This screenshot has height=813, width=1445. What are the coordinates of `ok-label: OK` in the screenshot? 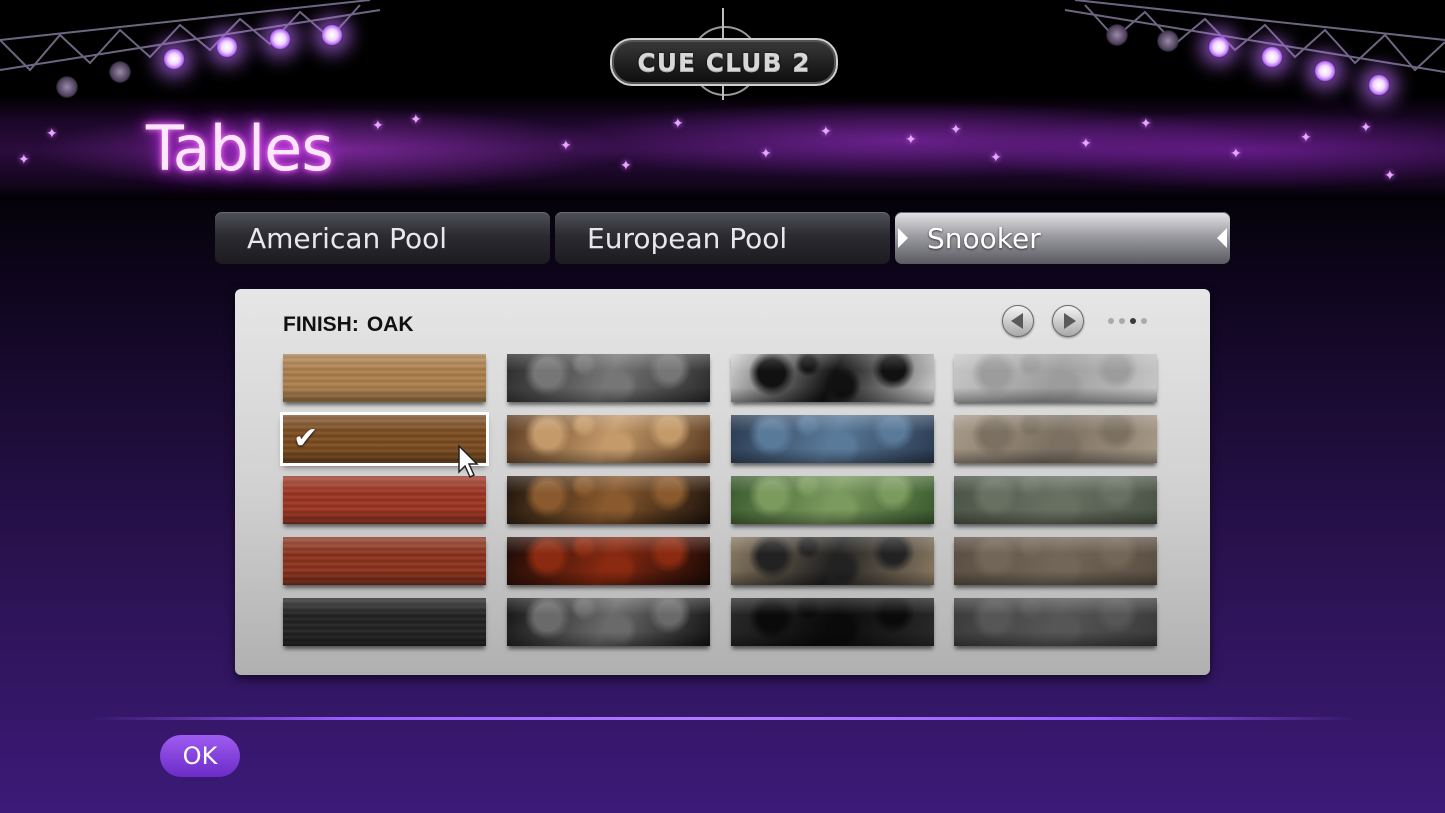 It's located at (200, 756).